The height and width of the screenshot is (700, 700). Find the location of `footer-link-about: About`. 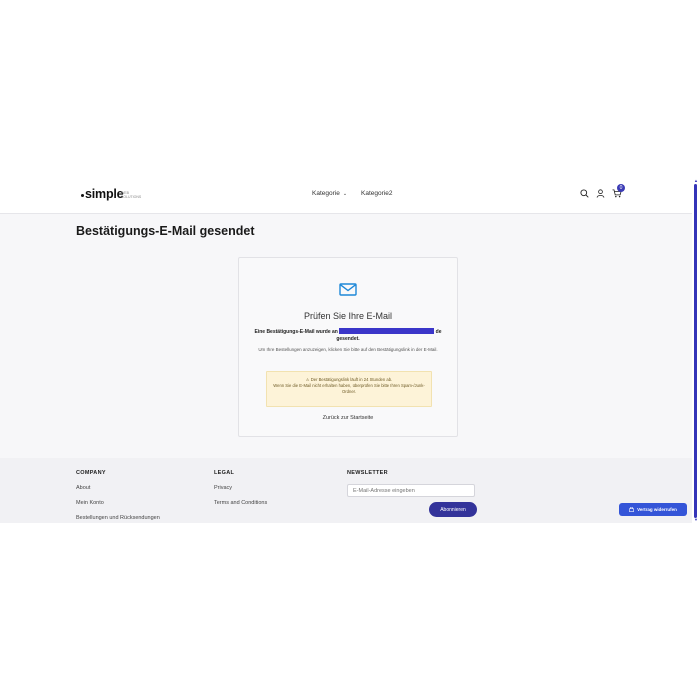

footer-link-about: About is located at coordinates (83, 488).